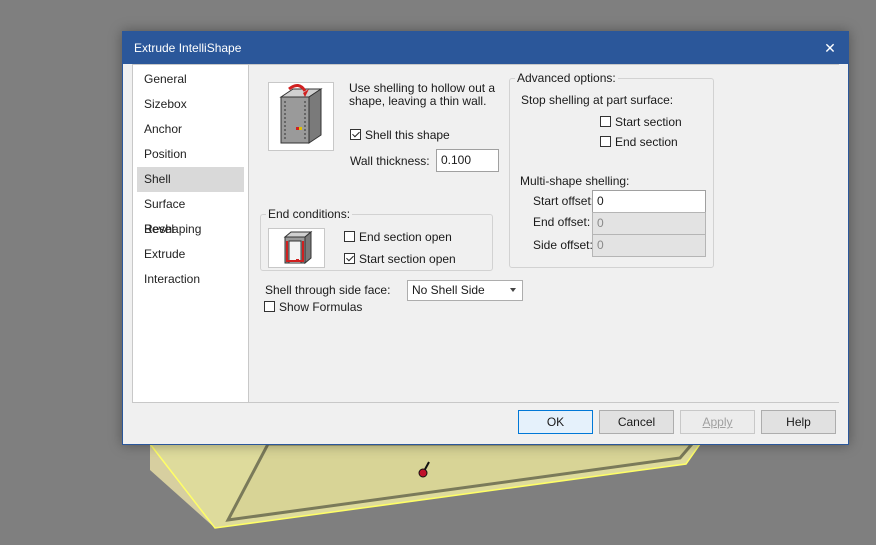  What do you see at coordinates (648, 121) in the screenshot?
I see `advanced-start-section-label: Start section` at bounding box center [648, 121].